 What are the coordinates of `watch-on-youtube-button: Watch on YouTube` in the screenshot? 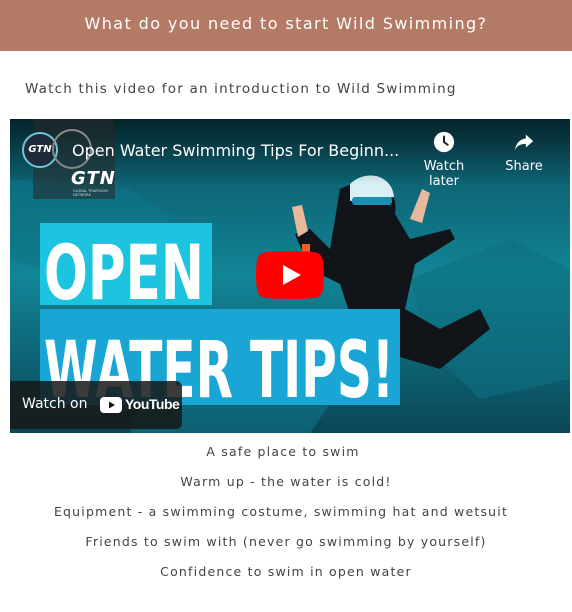 It's located at (96, 405).